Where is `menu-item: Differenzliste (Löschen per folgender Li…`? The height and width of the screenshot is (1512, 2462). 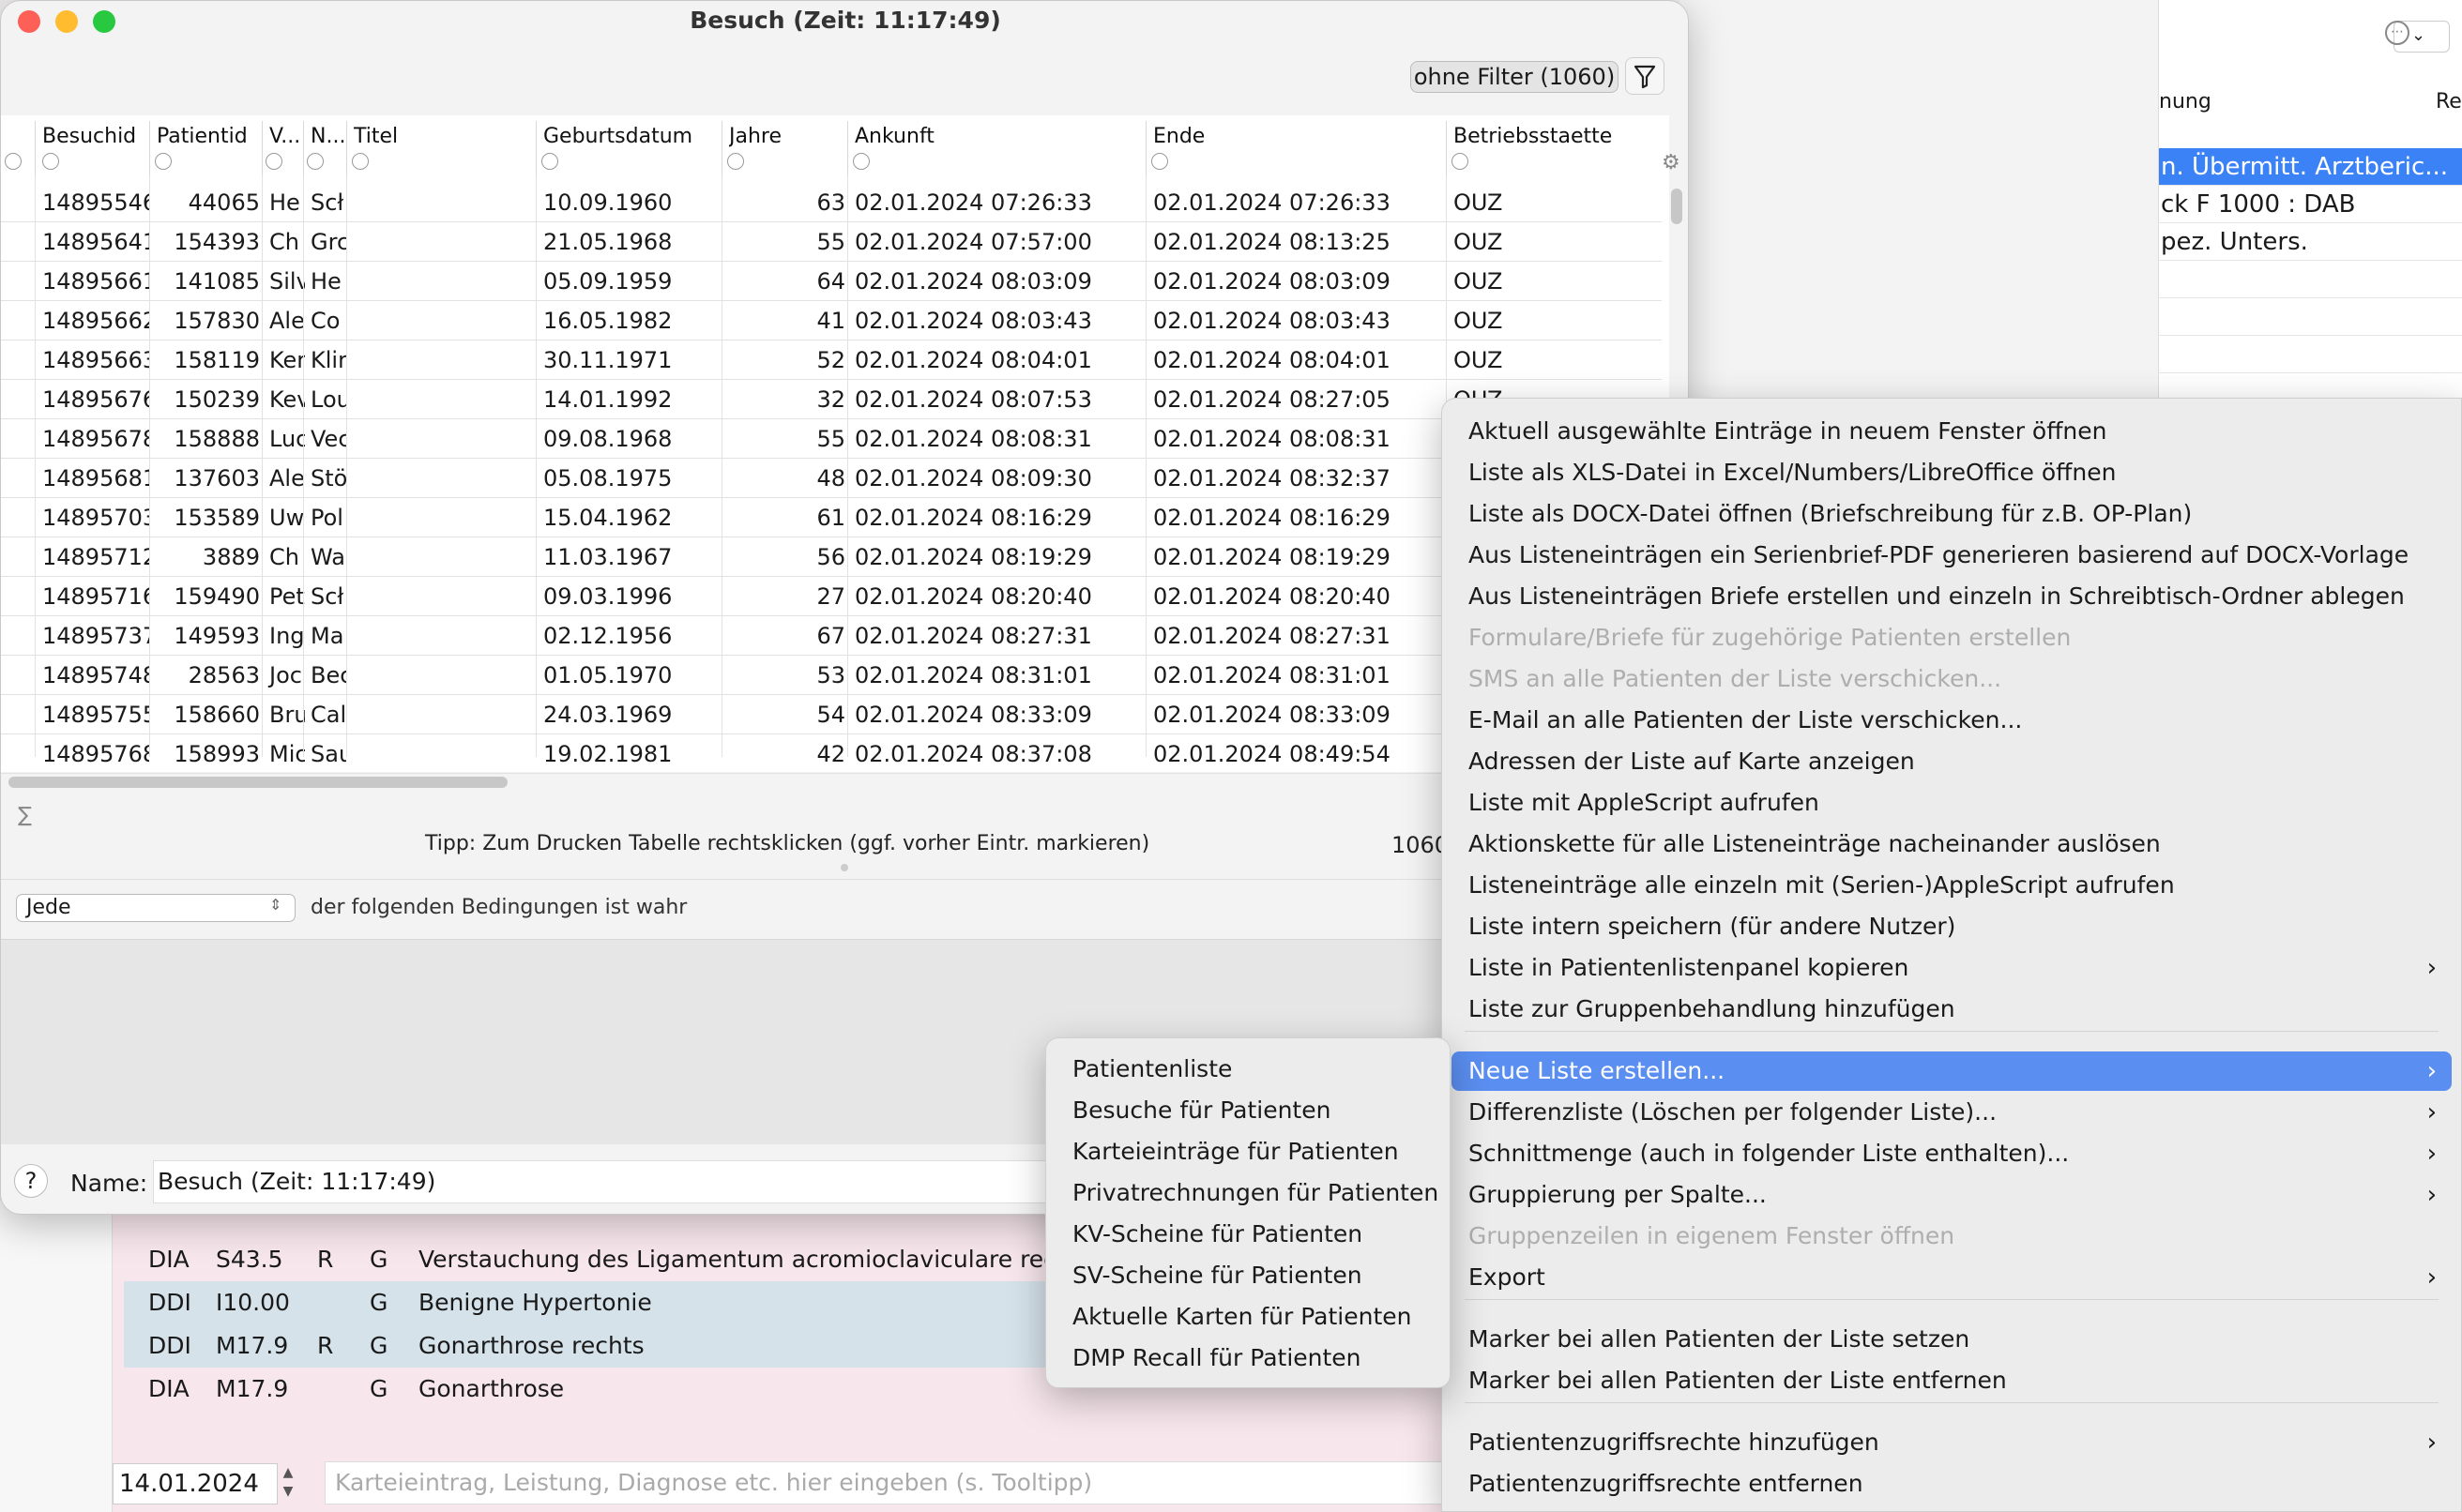 menu-item: Differenzliste (Löschen per folgender Li… is located at coordinates (1951, 1112).